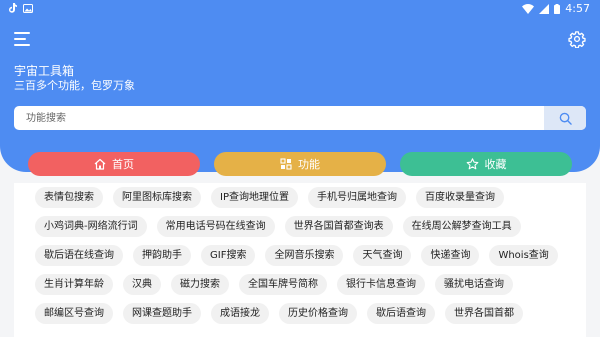  What do you see at coordinates (69, 197) in the screenshot?
I see `tool-chip: 表情包搜索` at bounding box center [69, 197].